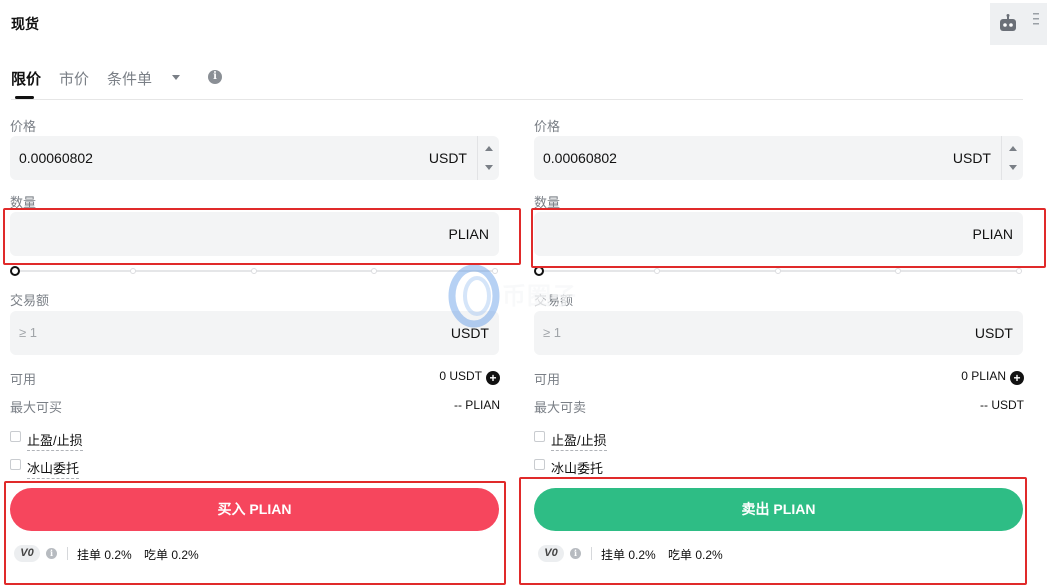 This screenshot has height=588, width=1047. I want to click on buy-amount-input: ≥ 1 USDT, so click(254, 333).